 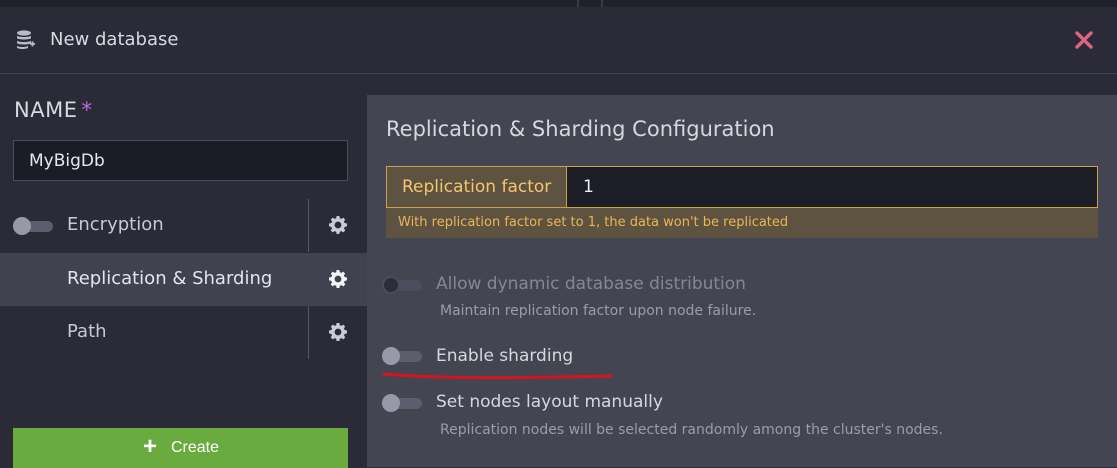 What do you see at coordinates (26, 39) in the screenshot?
I see `database-add-icon` at bounding box center [26, 39].